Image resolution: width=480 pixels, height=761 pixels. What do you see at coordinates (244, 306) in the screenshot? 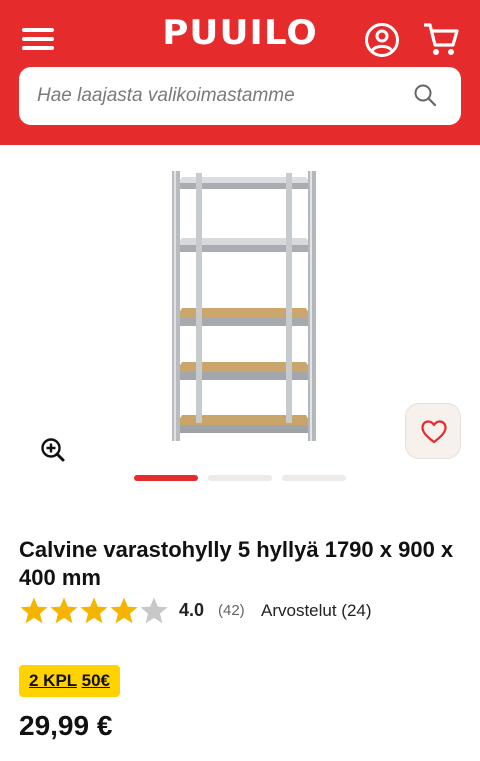
I see `product-image` at bounding box center [244, 306].